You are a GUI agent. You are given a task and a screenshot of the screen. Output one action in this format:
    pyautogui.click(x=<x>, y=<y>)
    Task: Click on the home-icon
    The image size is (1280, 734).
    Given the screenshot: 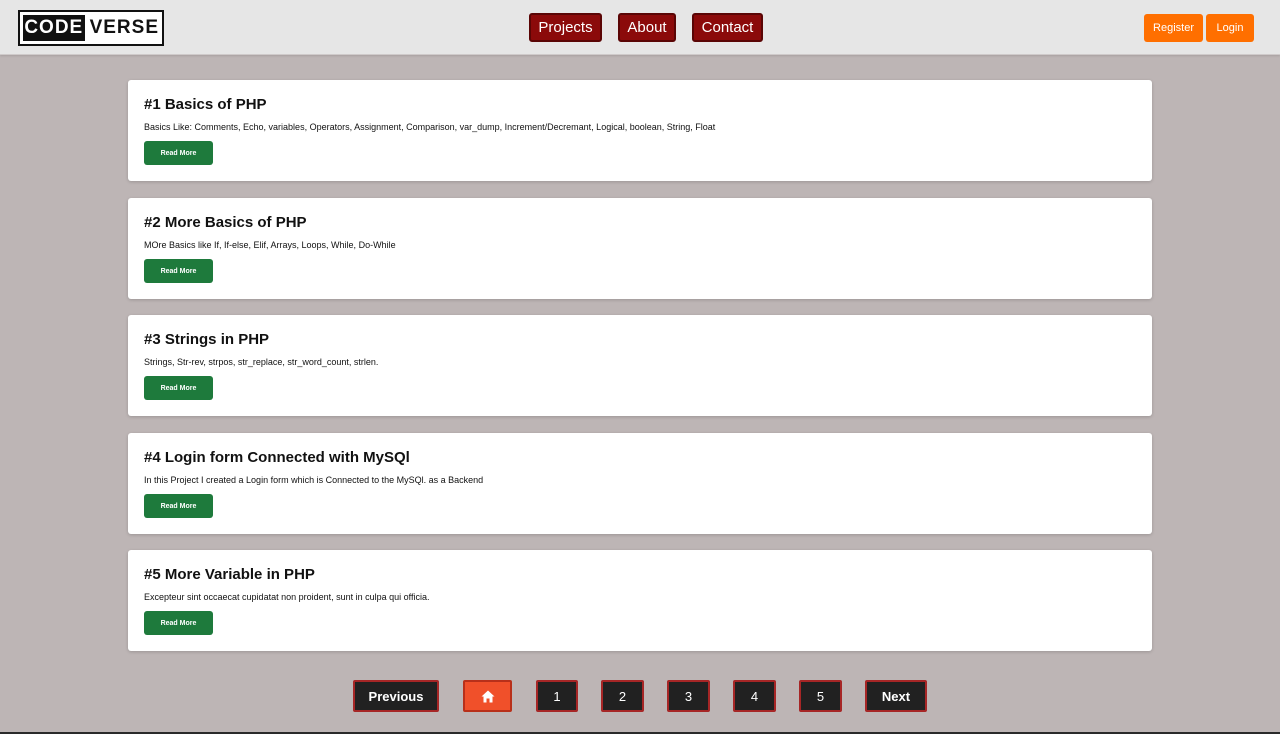 What is the action you would take?
    pyautogui.click(x=487, y=696)
    